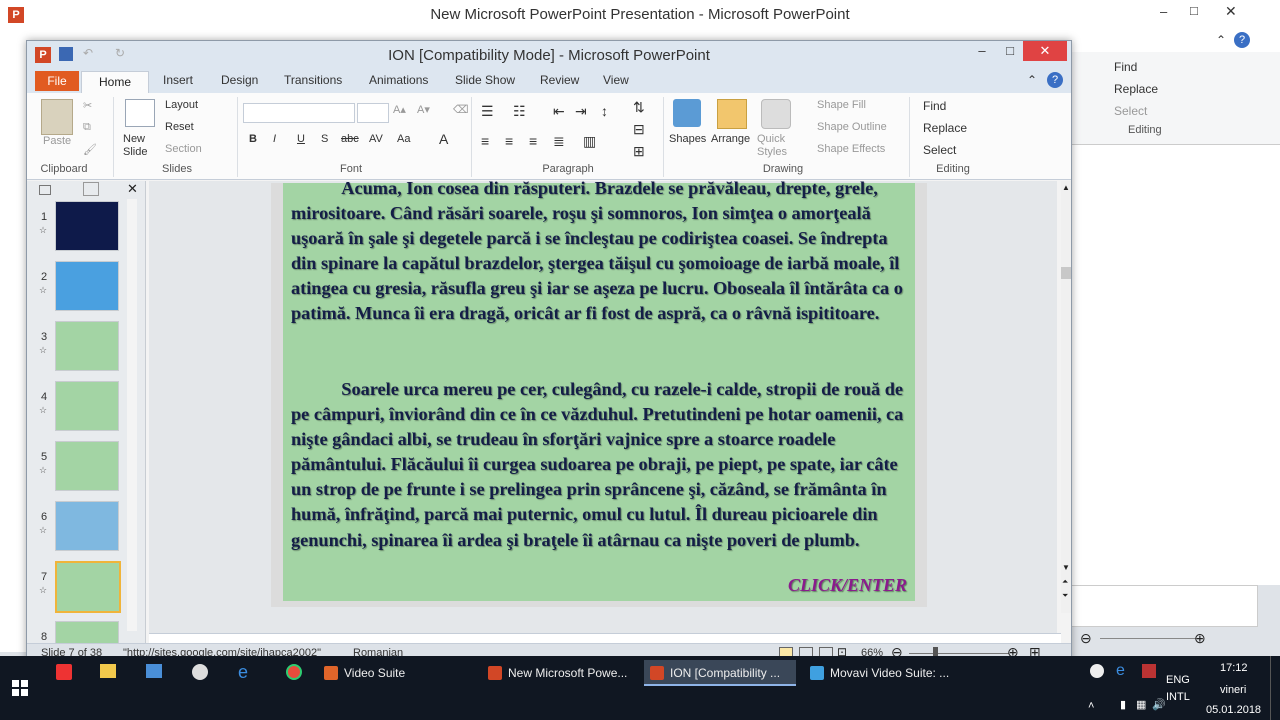 The image size is (1280, 720). Describe the element at coordinates (1066, 567) in the screenshot. I see `scroll-down-icon: ▼` at that location.